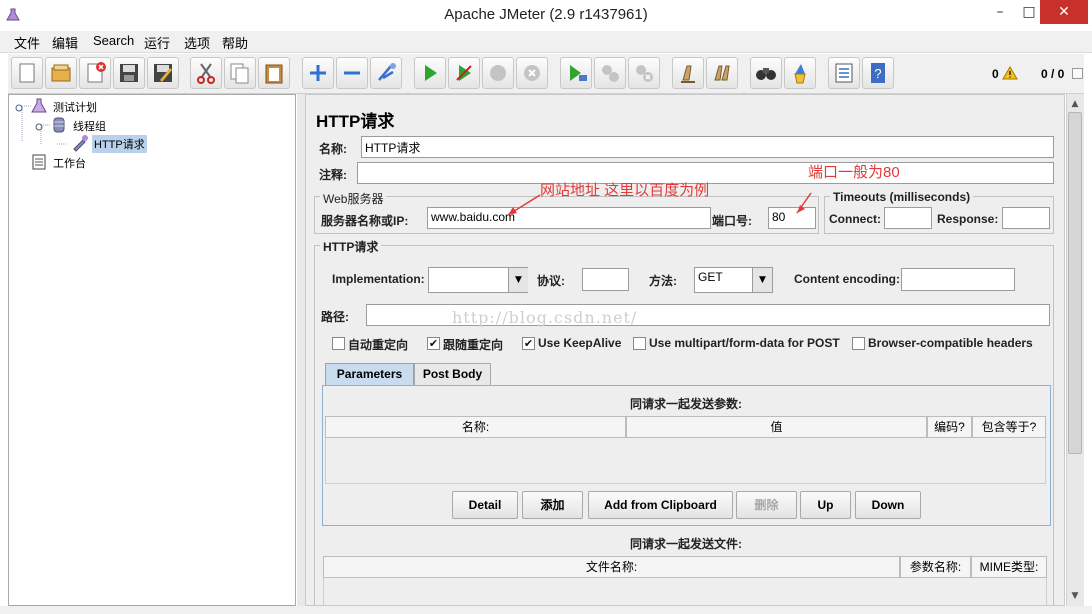 The height and width of the screenshot is (614, 1092). I want to click on open-icon, so click(61, 73).